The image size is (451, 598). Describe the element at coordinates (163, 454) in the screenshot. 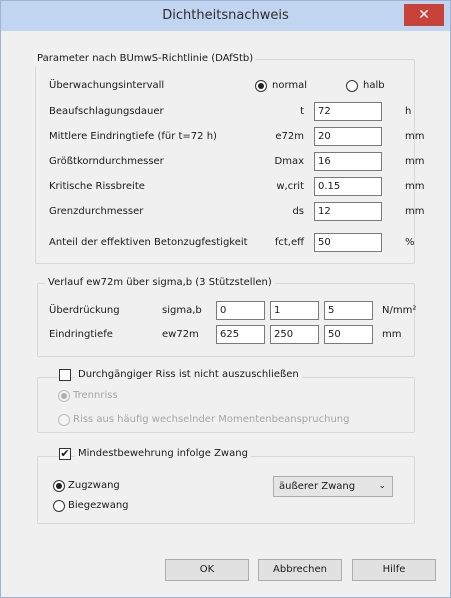

I see `mindest-checkbox-label: Mindestbewehrung infolge Zwang` at that location.